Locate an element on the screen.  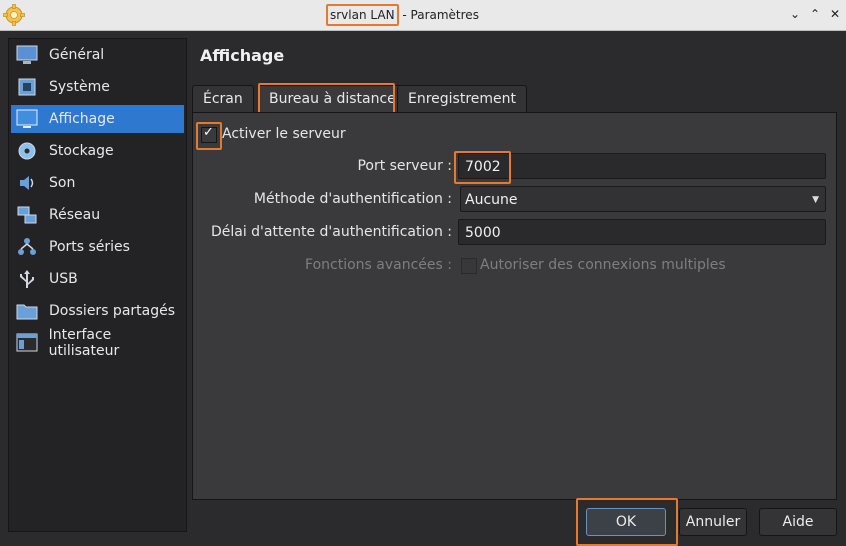
port-label: Port serveur : is located at coordinates (404, 166).